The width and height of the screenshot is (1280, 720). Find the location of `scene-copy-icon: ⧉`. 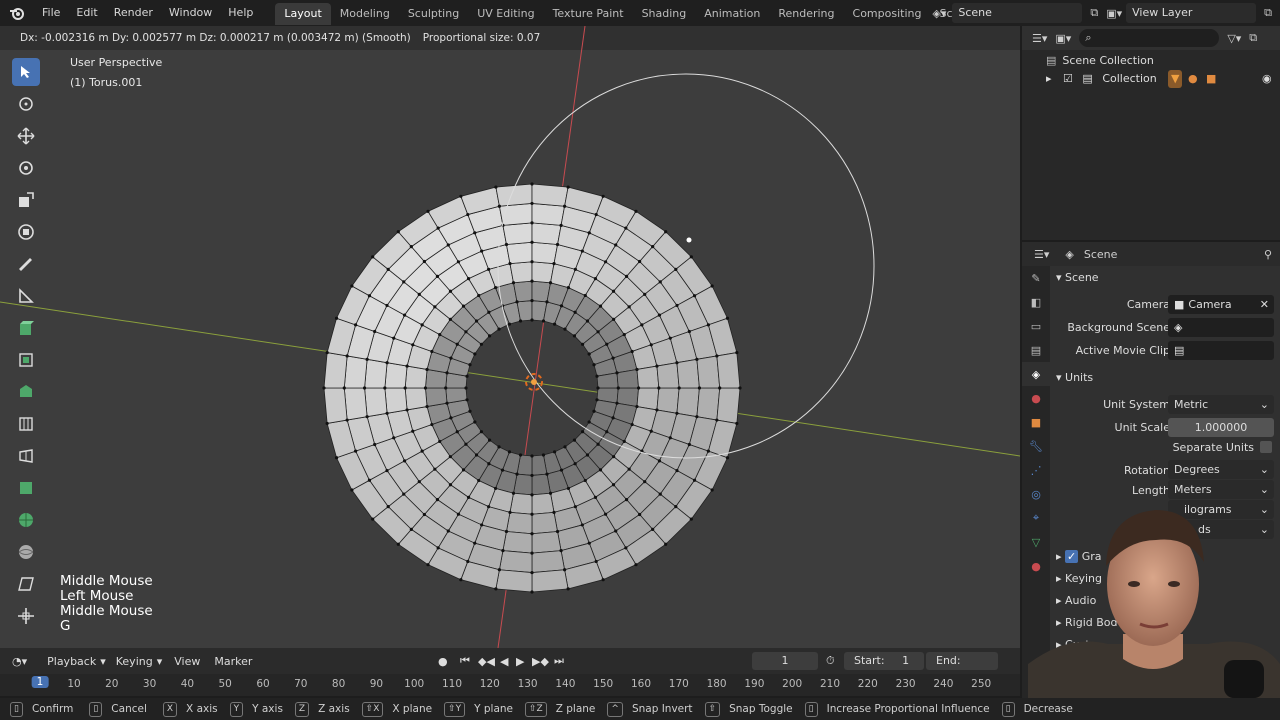

scene-copy-icon: ⧉ is located at coordinates (1094, 13).